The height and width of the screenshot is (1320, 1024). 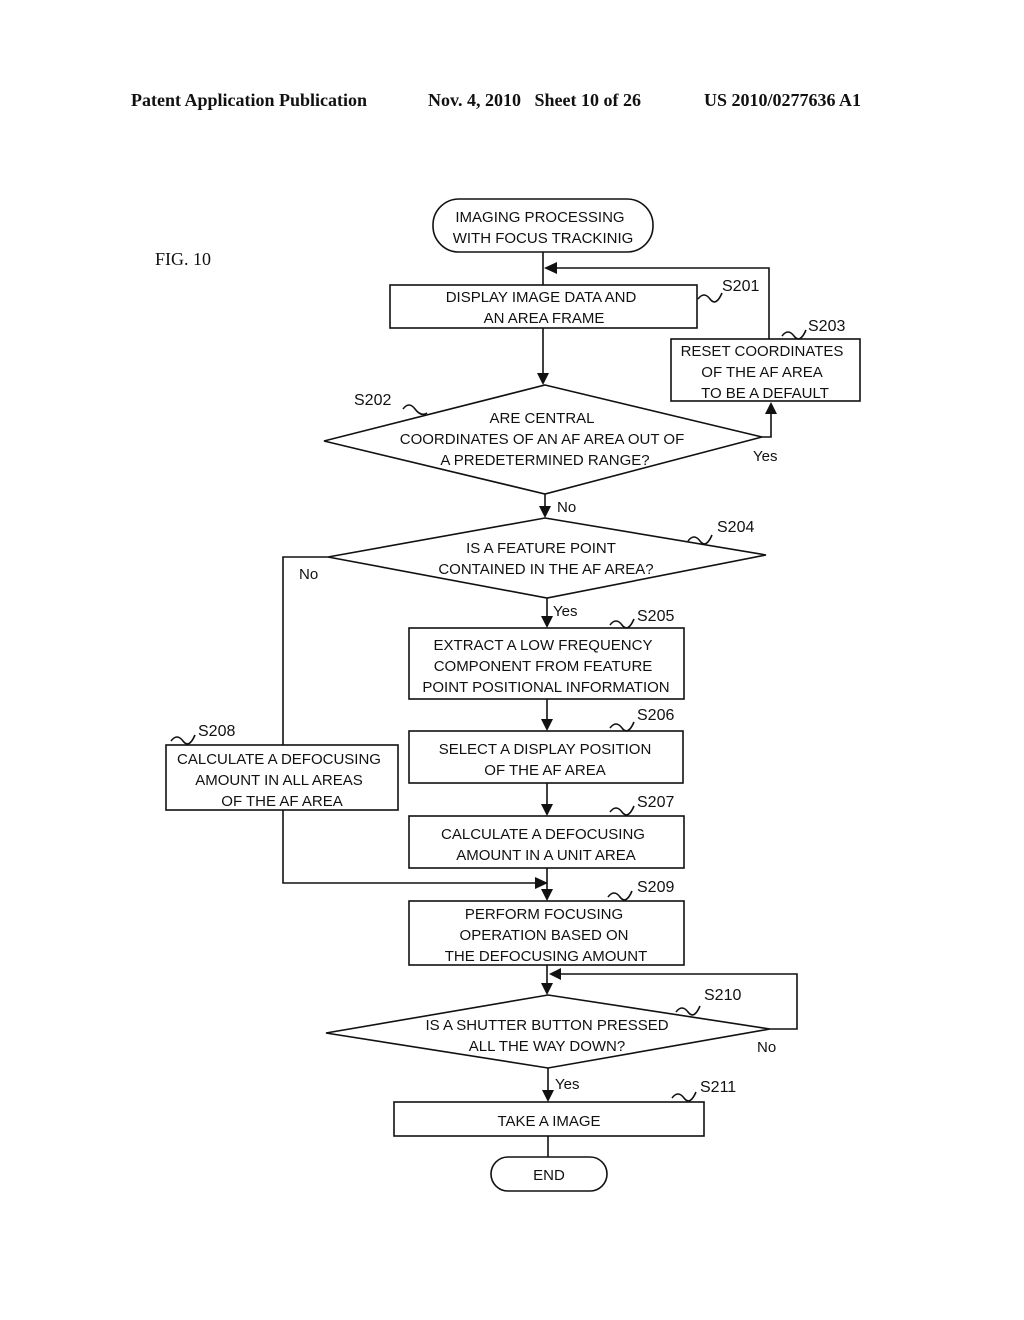 I want to click on s206-label: S206, so click(x=655, y=715).